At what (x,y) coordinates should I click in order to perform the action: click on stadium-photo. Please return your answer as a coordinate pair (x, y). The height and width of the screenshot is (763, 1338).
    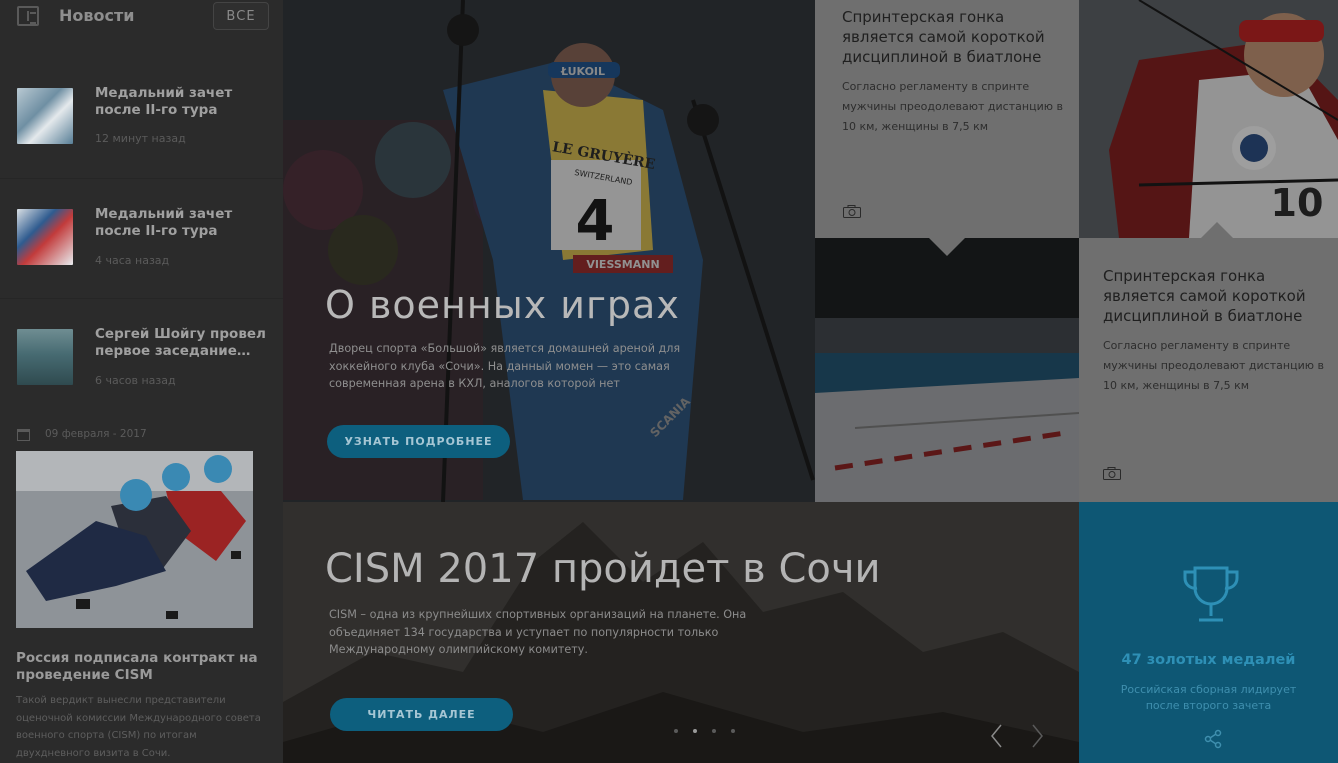
    Looking at the image, I should click on (947, 370).